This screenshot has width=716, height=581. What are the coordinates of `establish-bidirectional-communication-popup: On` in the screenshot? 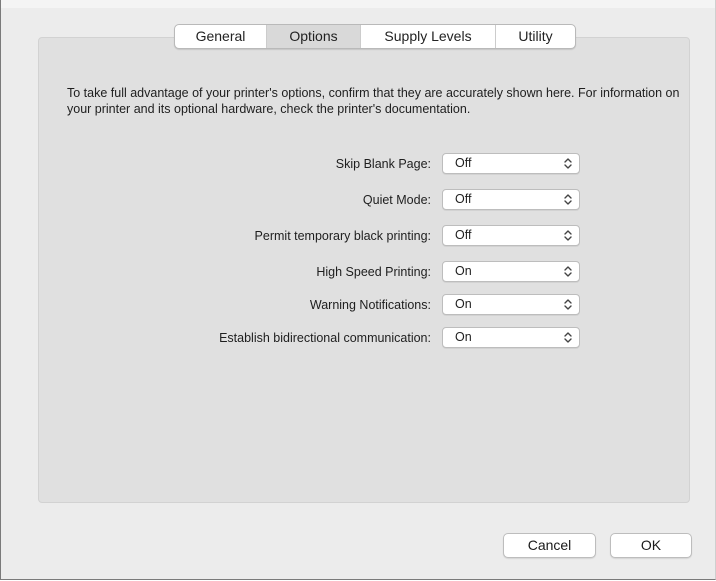 It's located at (511, 337).